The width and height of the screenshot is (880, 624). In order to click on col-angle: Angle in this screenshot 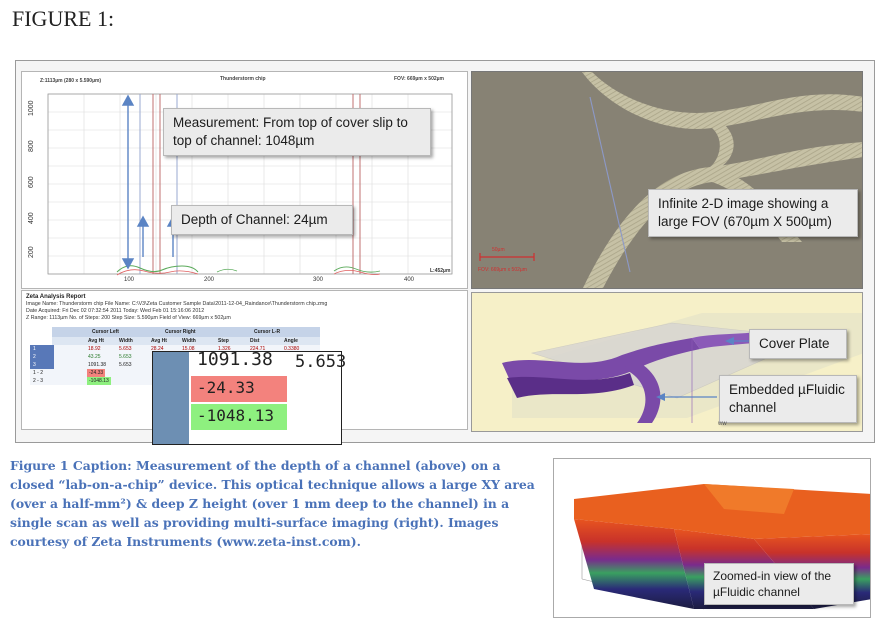, I will do `click(291, 341)`.